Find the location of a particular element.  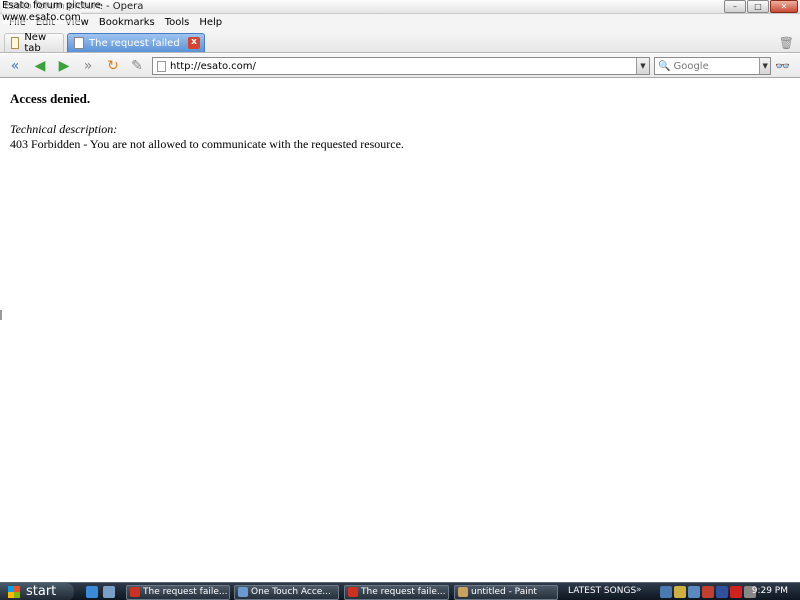

monitor-icon is located at coordinates (694, 592).